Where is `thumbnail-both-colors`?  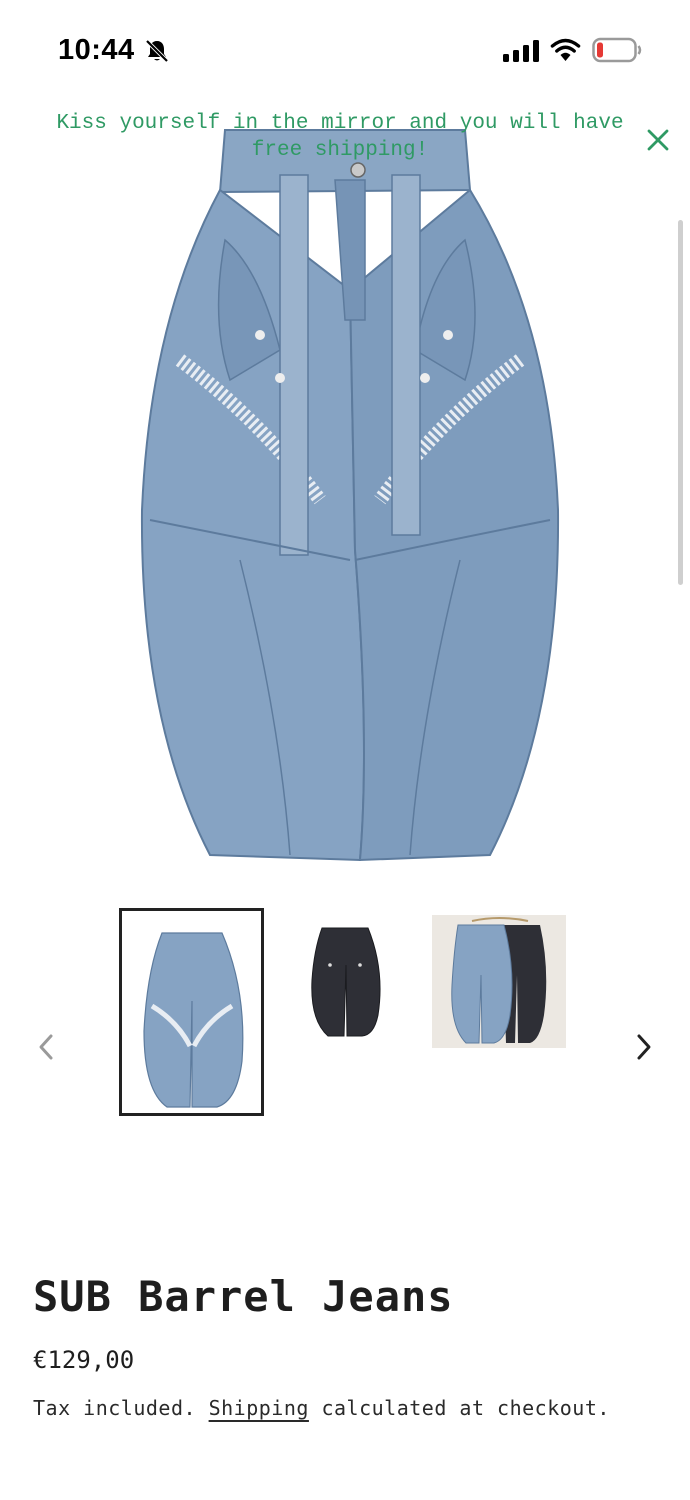 thumbnail-both-colors is located at coordinates (499, 981).